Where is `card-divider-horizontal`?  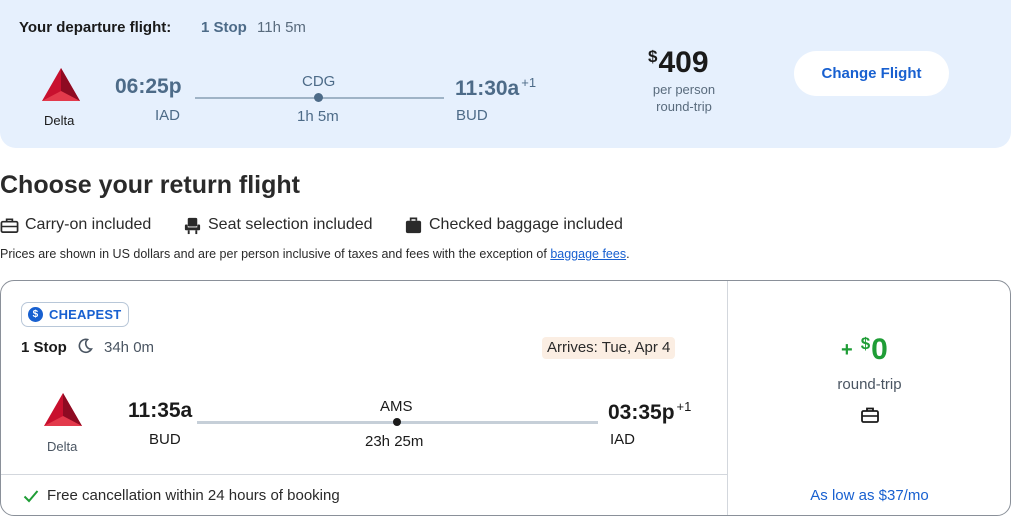
card-divider-horizontal is located at coordinates (364, 474).